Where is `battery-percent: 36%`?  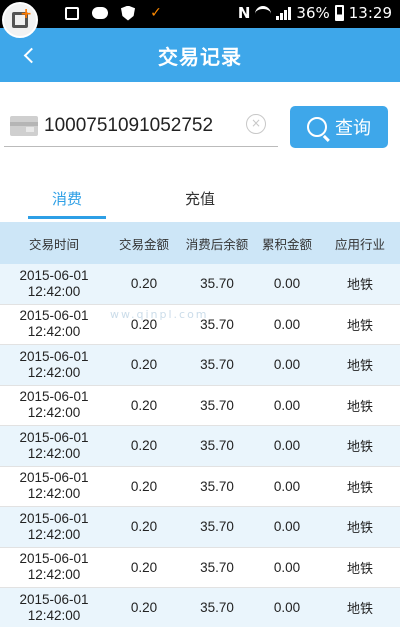 battery-percent: 36% is located at coordinates (313, 13).